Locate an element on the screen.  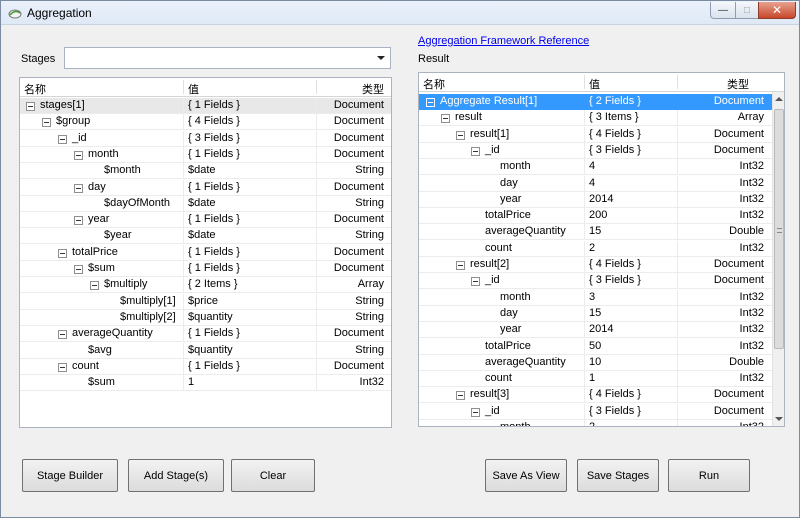
tree-row: averageQuantity { 1 Fields } Document is located at coordinates (205, 334).